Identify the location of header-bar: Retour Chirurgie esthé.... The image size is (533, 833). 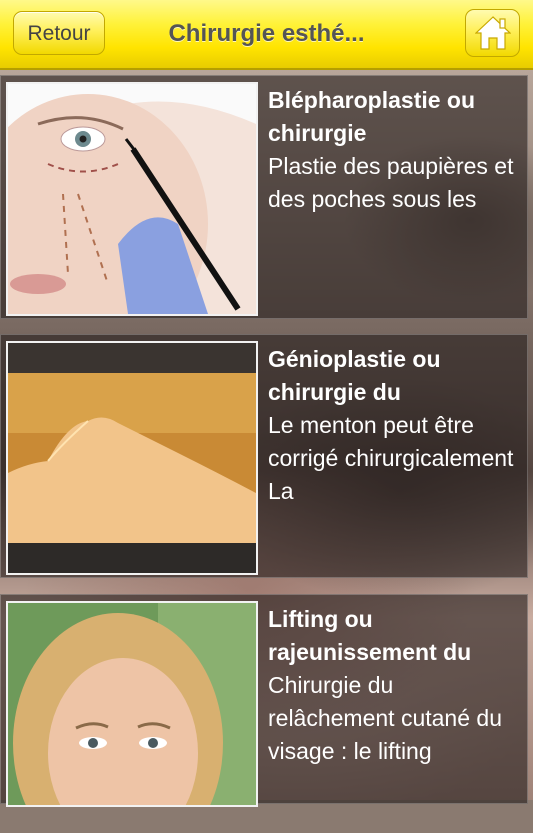
(266, 35).